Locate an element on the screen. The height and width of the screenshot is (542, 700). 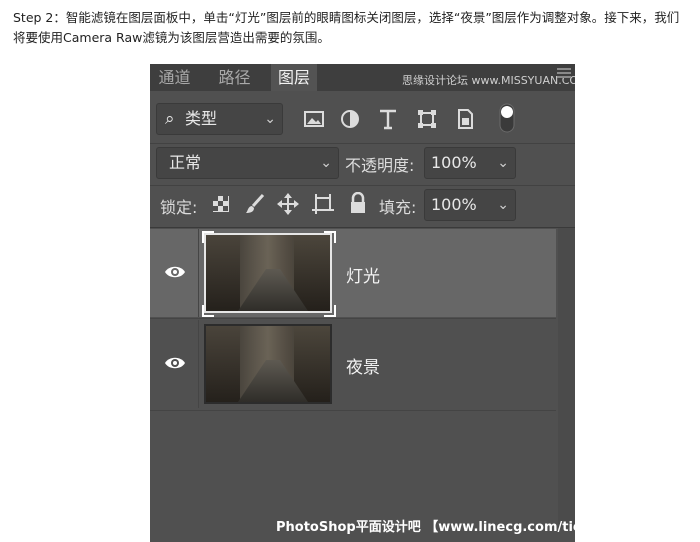
tab-paths: 路径 is located at coordinates (234, 77).